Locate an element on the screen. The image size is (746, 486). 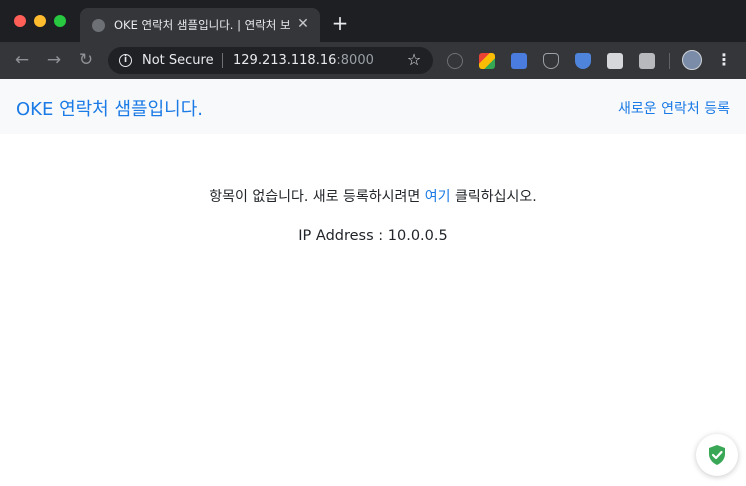
shield-check-icon is located at coordinates (717, 455).